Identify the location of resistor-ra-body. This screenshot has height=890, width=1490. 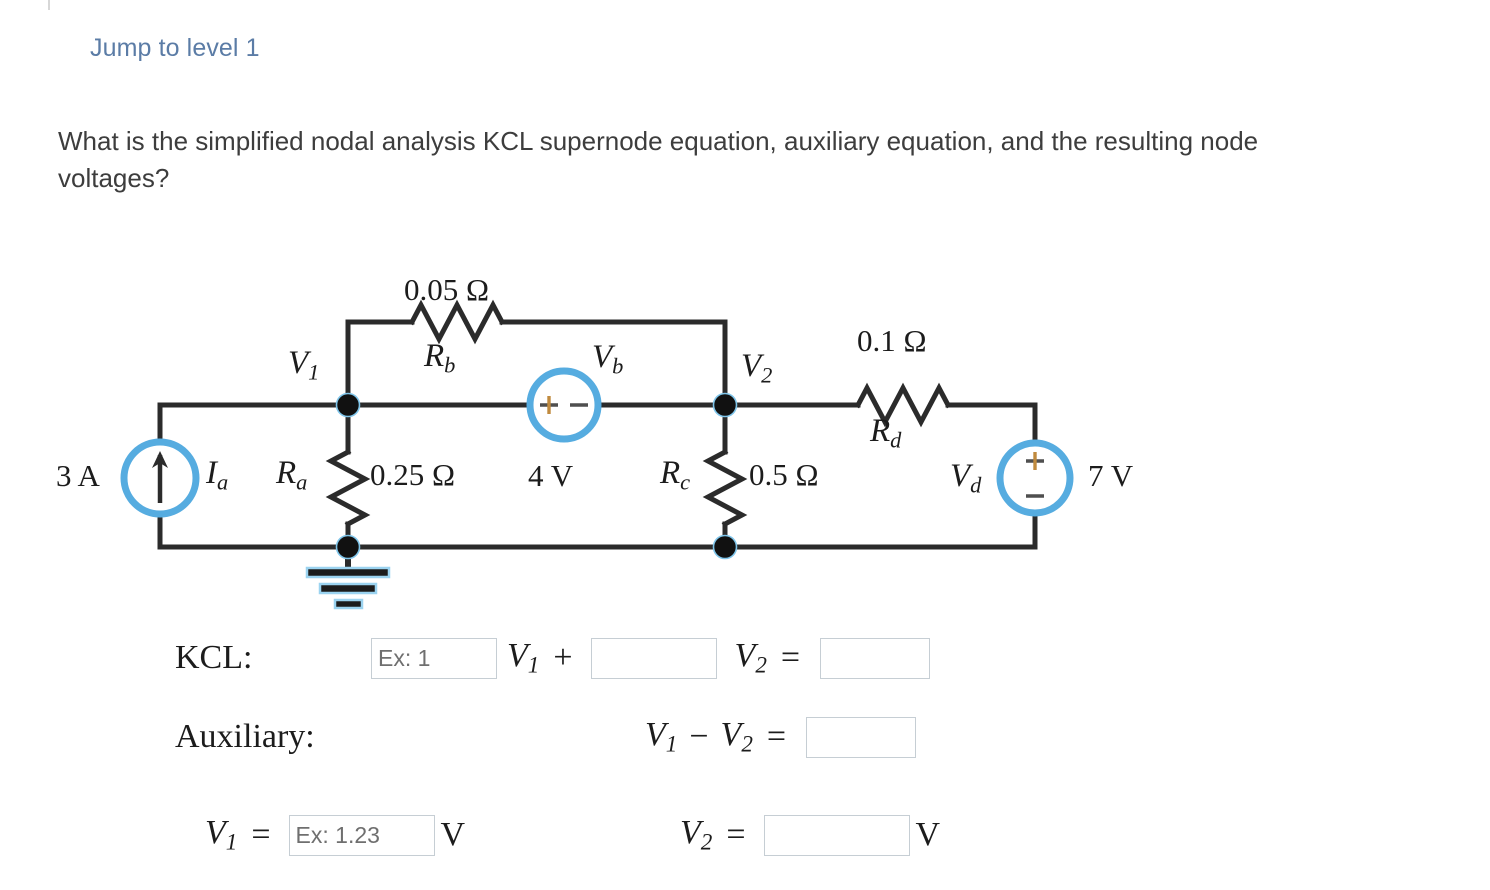
(348, 488).